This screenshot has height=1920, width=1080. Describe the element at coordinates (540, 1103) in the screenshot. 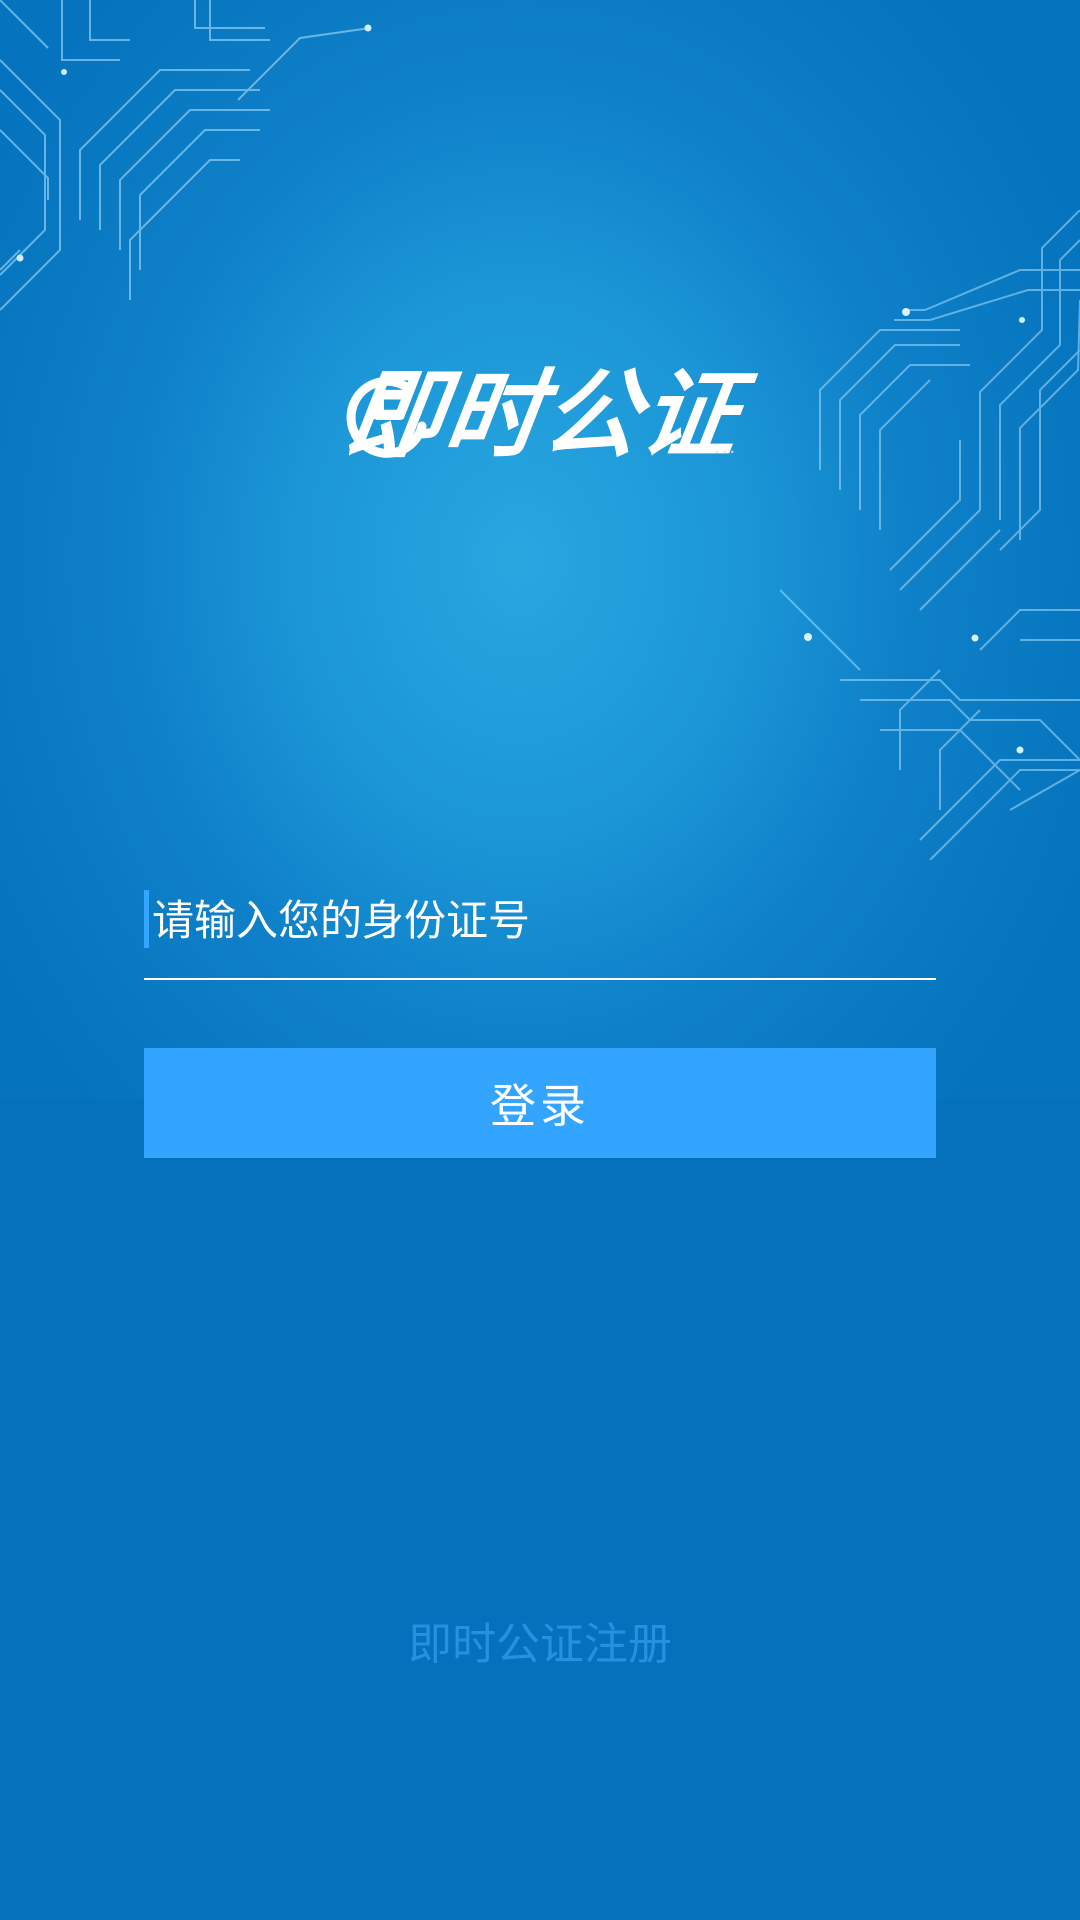

I see `login-button: 登录` at that location.